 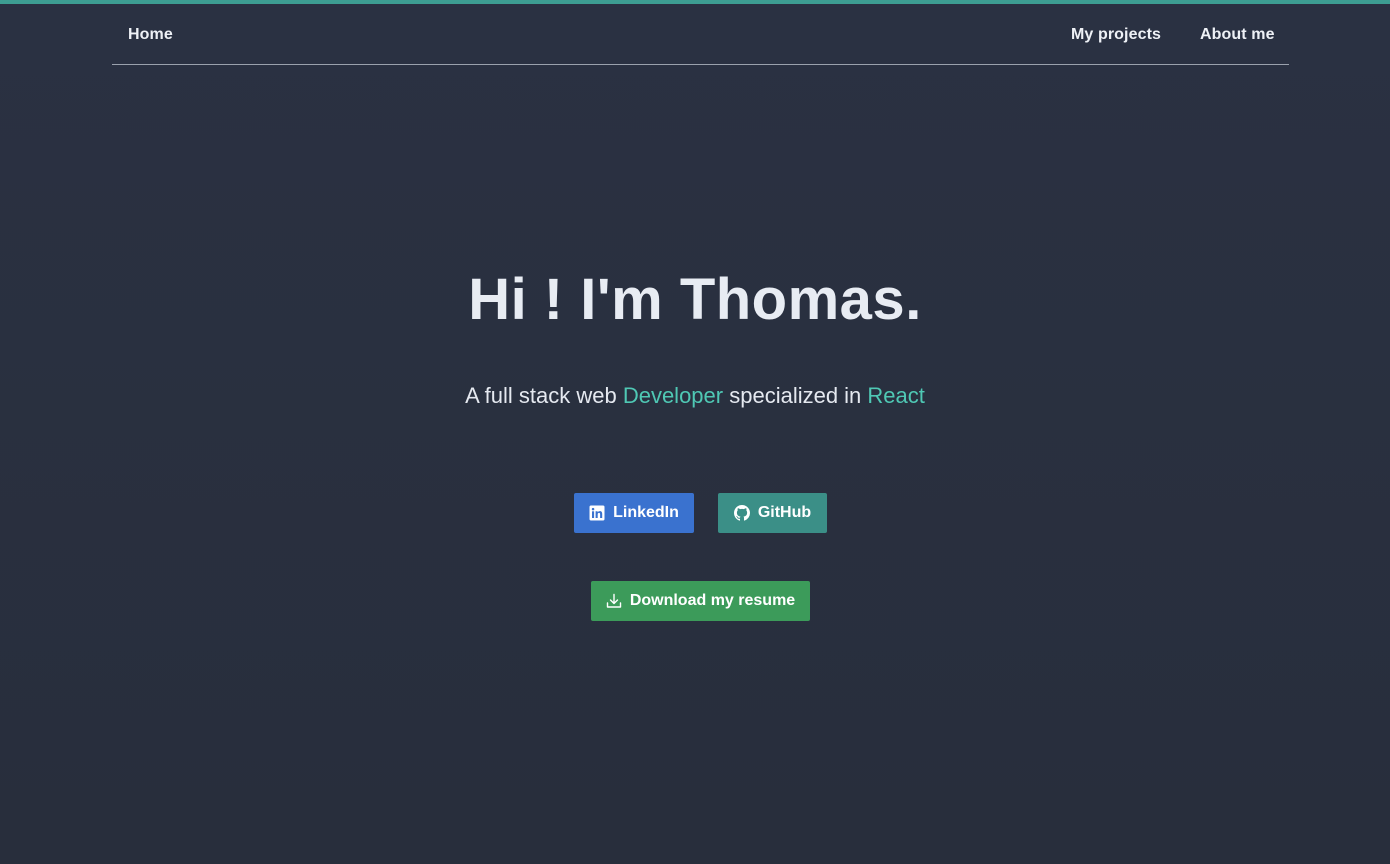 What do you see at coordinates (700, 34) in the screenshot?
I see `navbar: Home My projects About me` at bounding box center [700, 34].